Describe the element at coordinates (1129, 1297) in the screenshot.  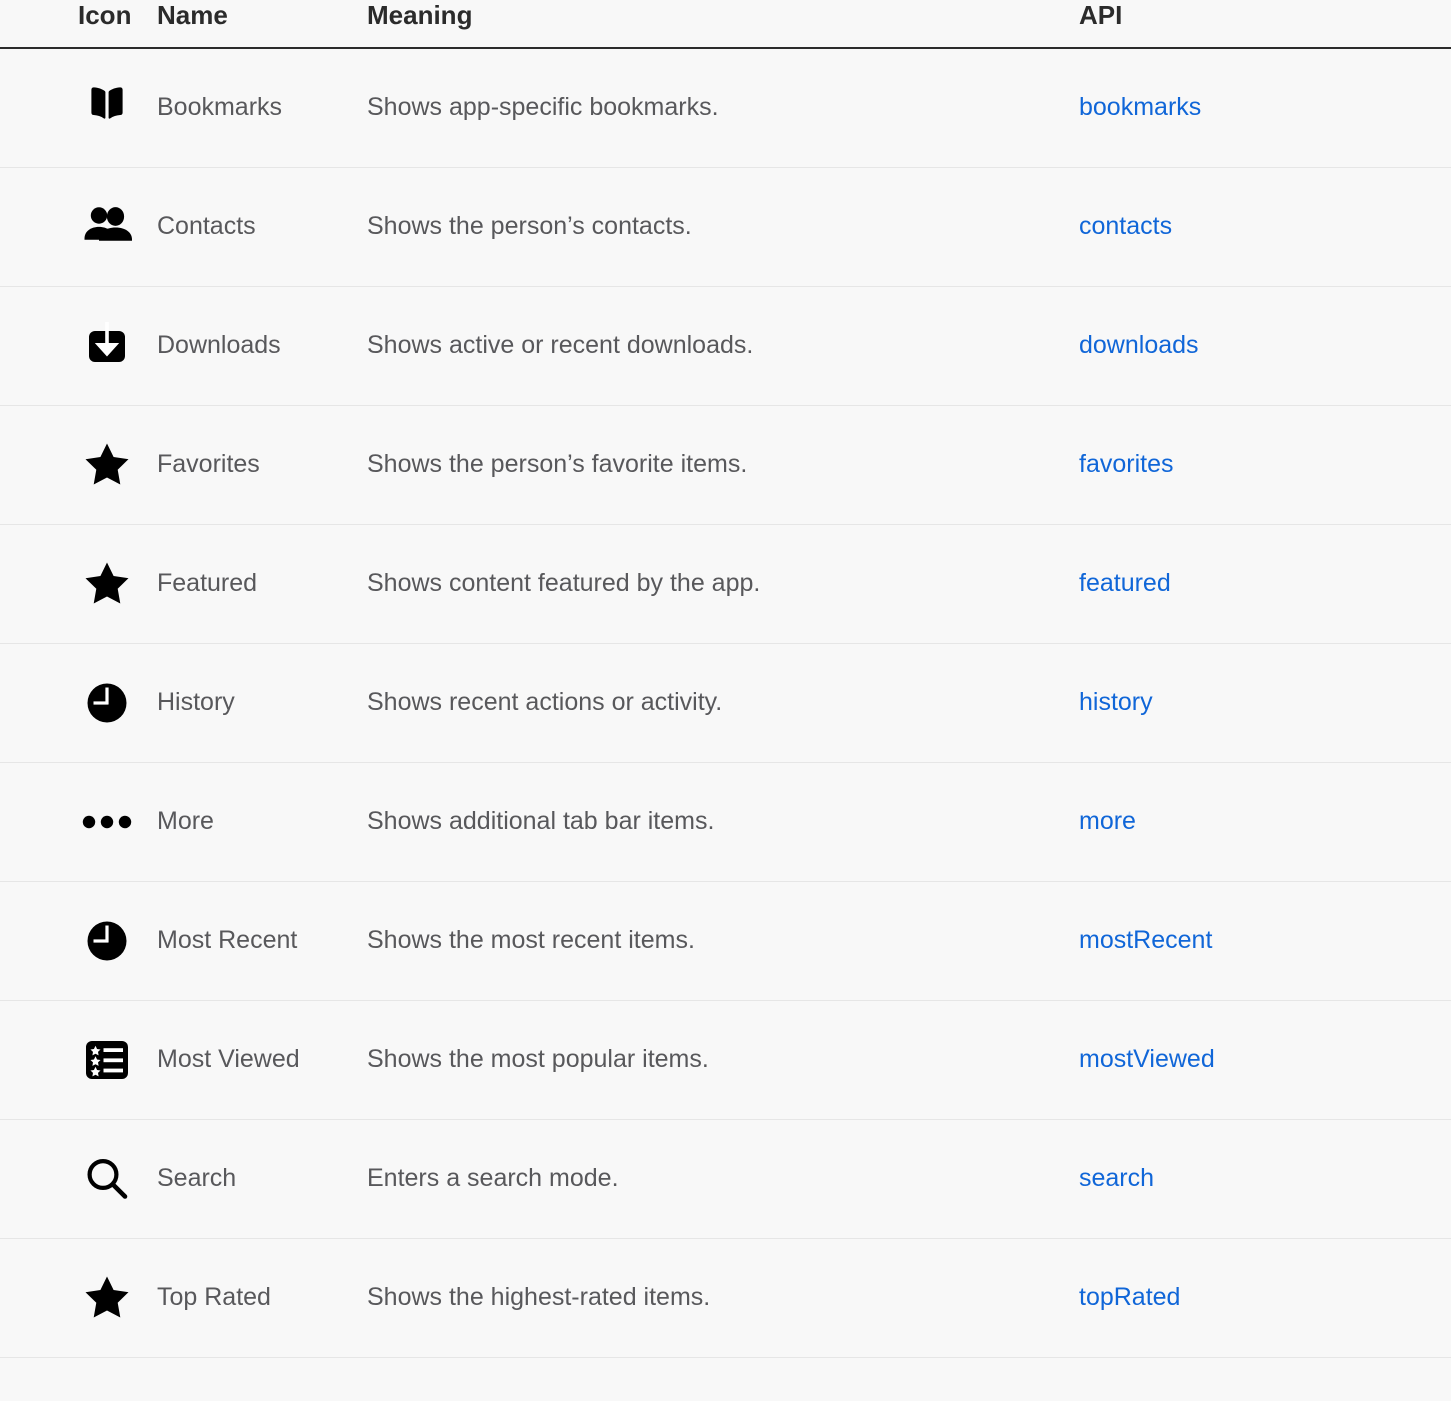
I see `api-link: topRated` at that location.